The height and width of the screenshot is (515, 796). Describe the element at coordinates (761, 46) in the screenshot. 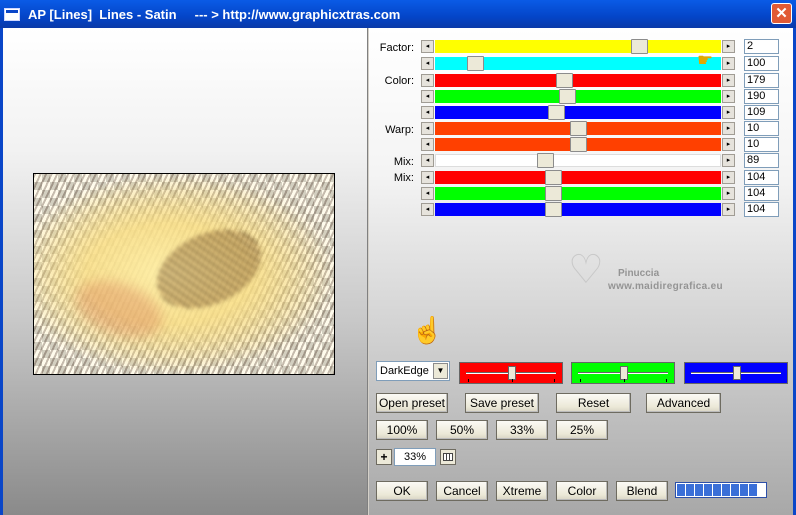

I see `param-value-field: 2` at that location.